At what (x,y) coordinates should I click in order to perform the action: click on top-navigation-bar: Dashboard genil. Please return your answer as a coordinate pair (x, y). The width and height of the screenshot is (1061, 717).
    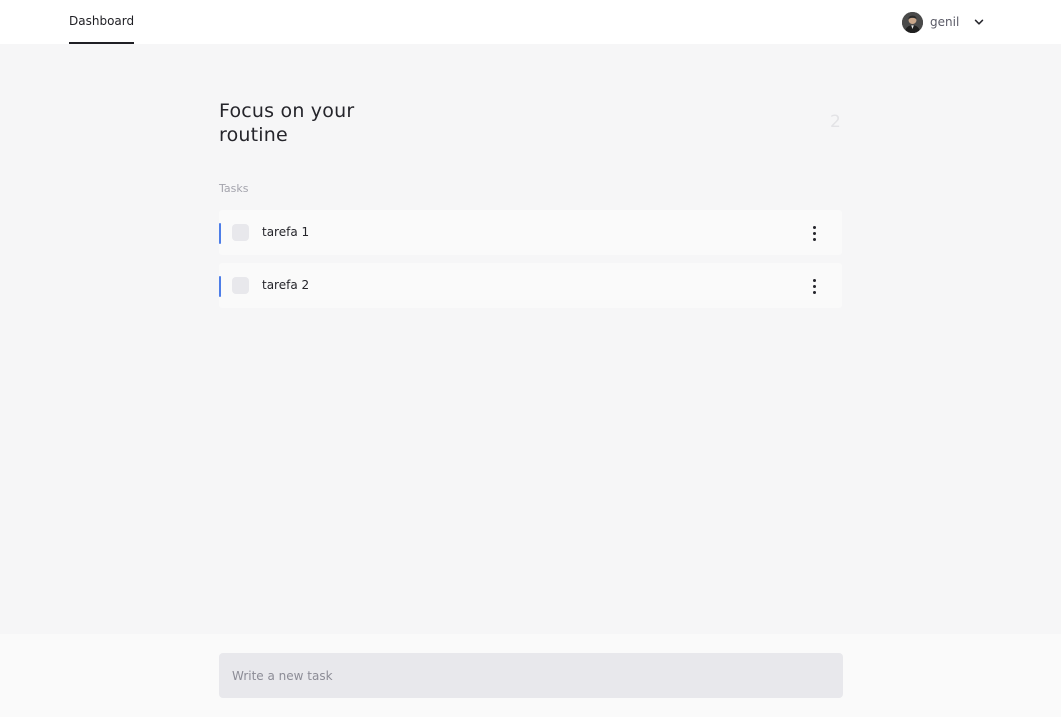
    Looking at the image, I should click on (530, 22).